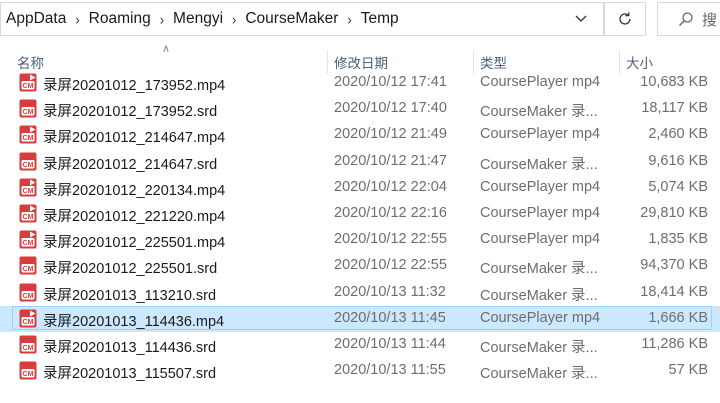 The width and height of the screenshot is (720, 403). What do you see at coordinates (493, 62) in the screenshot?
I see `column-type: 类型` at bounding box center [493, 62].